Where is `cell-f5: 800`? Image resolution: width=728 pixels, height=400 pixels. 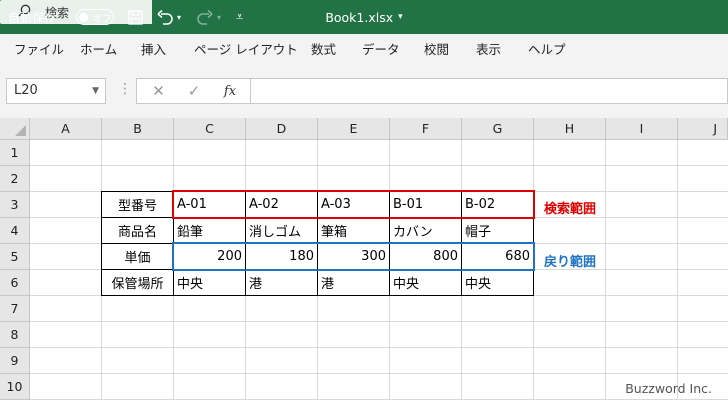
cell-f5: 800 is located at coordinates (425, 256).